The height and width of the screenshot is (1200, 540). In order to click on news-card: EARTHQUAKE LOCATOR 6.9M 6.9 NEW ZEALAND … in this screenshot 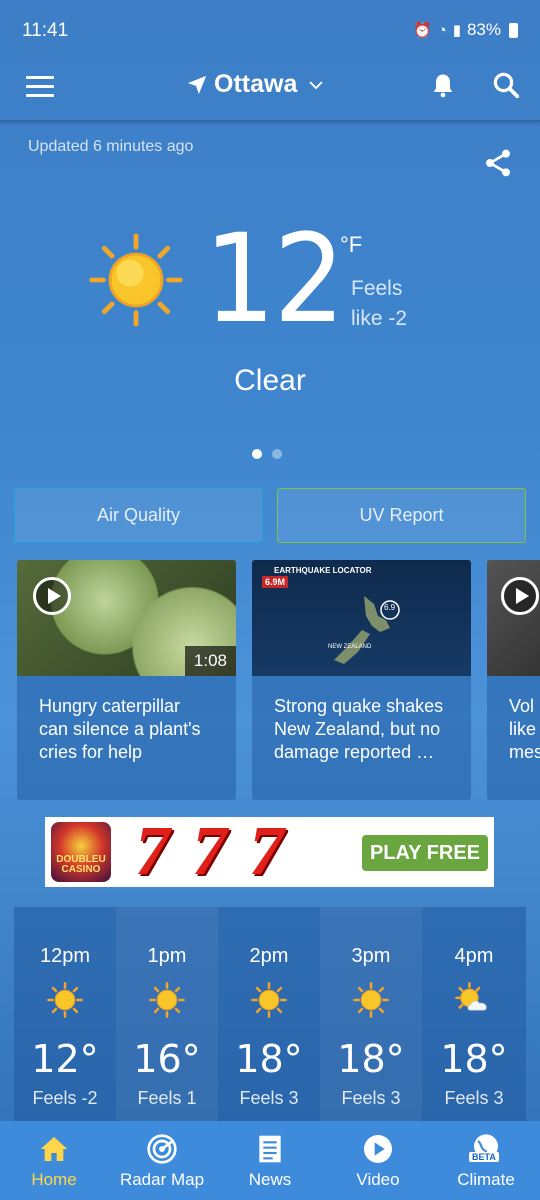, I will do `click(361, 680)`.